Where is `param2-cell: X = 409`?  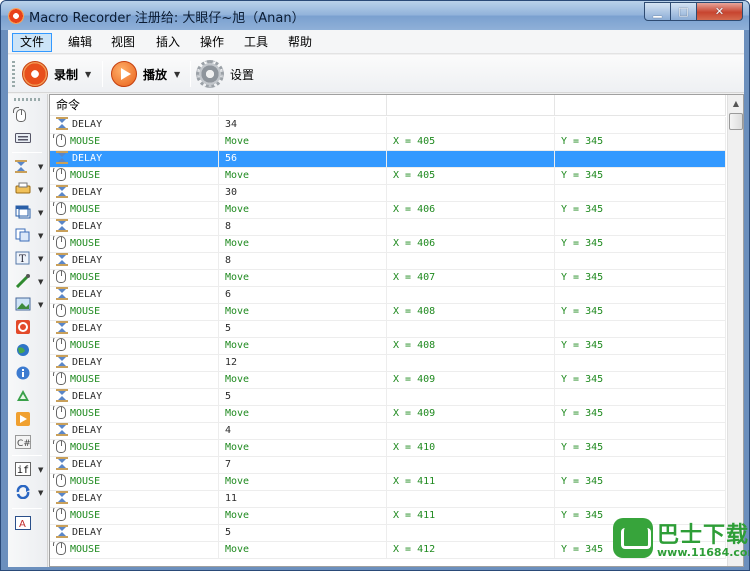
param2-cell: X = 409 is located at coordinates (471, 380).